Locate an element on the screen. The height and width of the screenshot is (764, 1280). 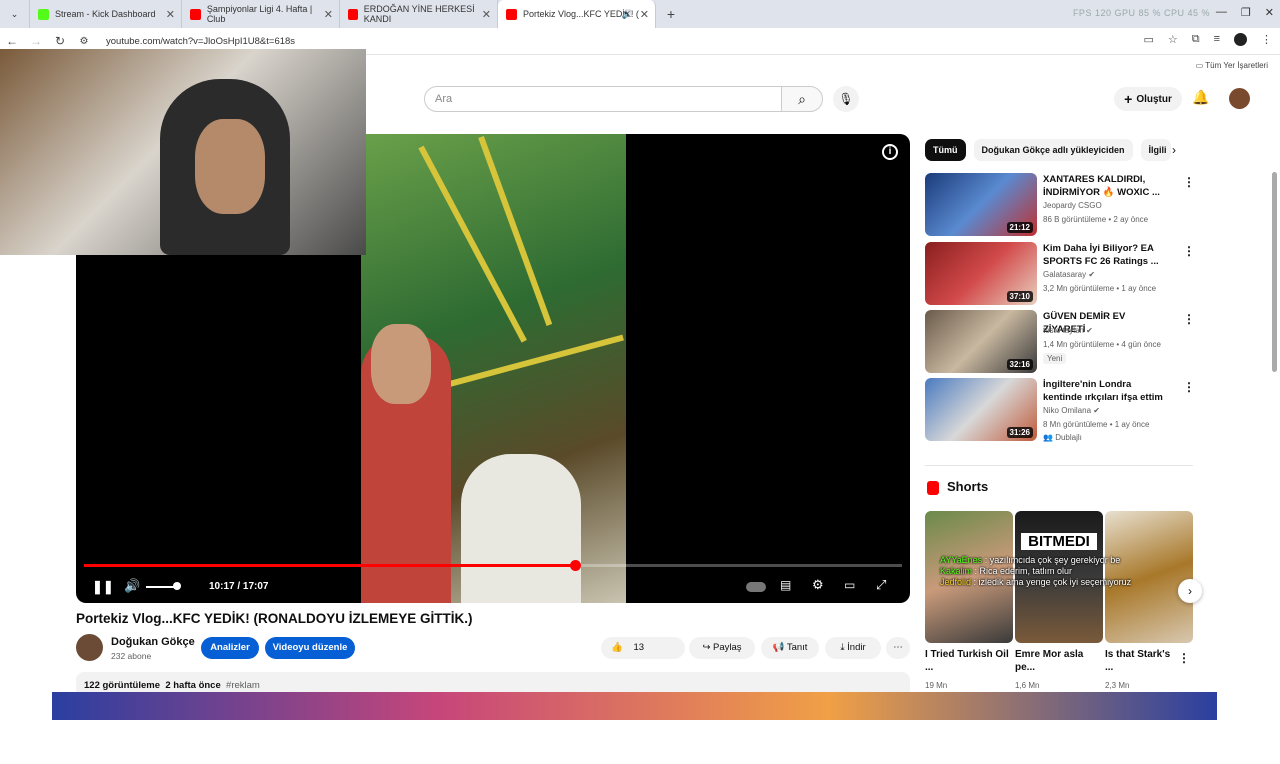
channel-avatar is located at coordinates (89, 647).